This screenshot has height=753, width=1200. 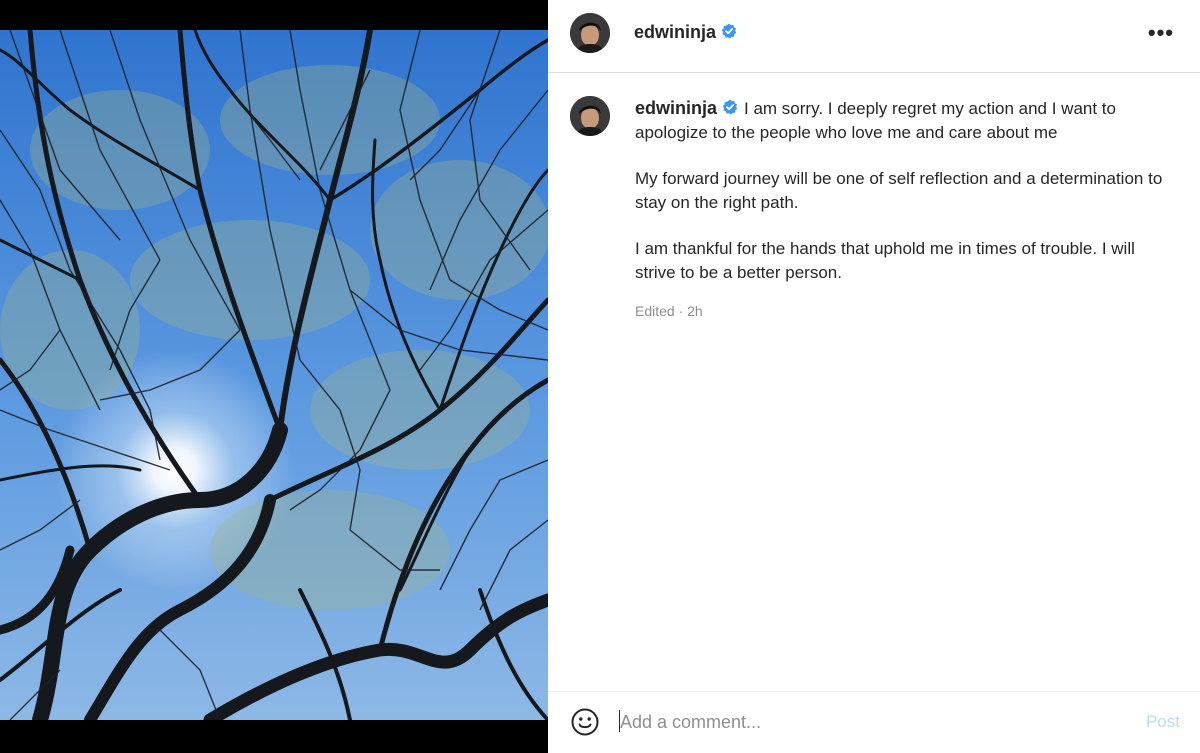 What do you see at coordinates (669, 311) in the screenshot?
I see `post-timestamp: Edited · 2h` at bounding box center [669, 311].